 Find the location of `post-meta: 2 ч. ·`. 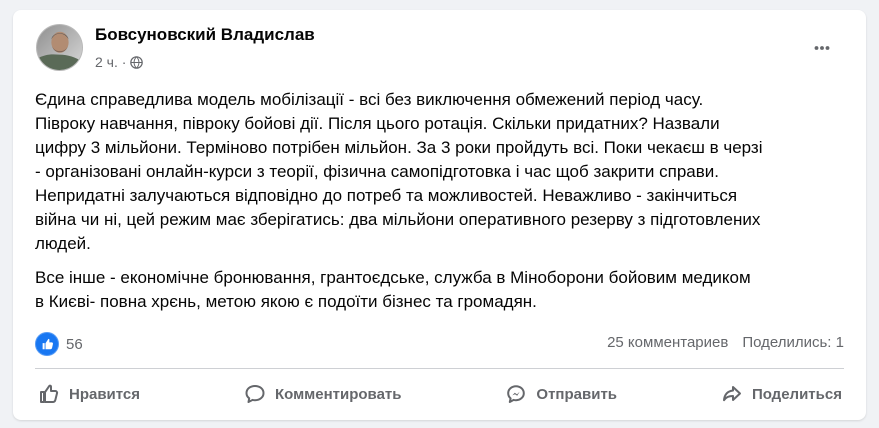

post-meta: 2 ч. · is located at coordinates (119, 62).